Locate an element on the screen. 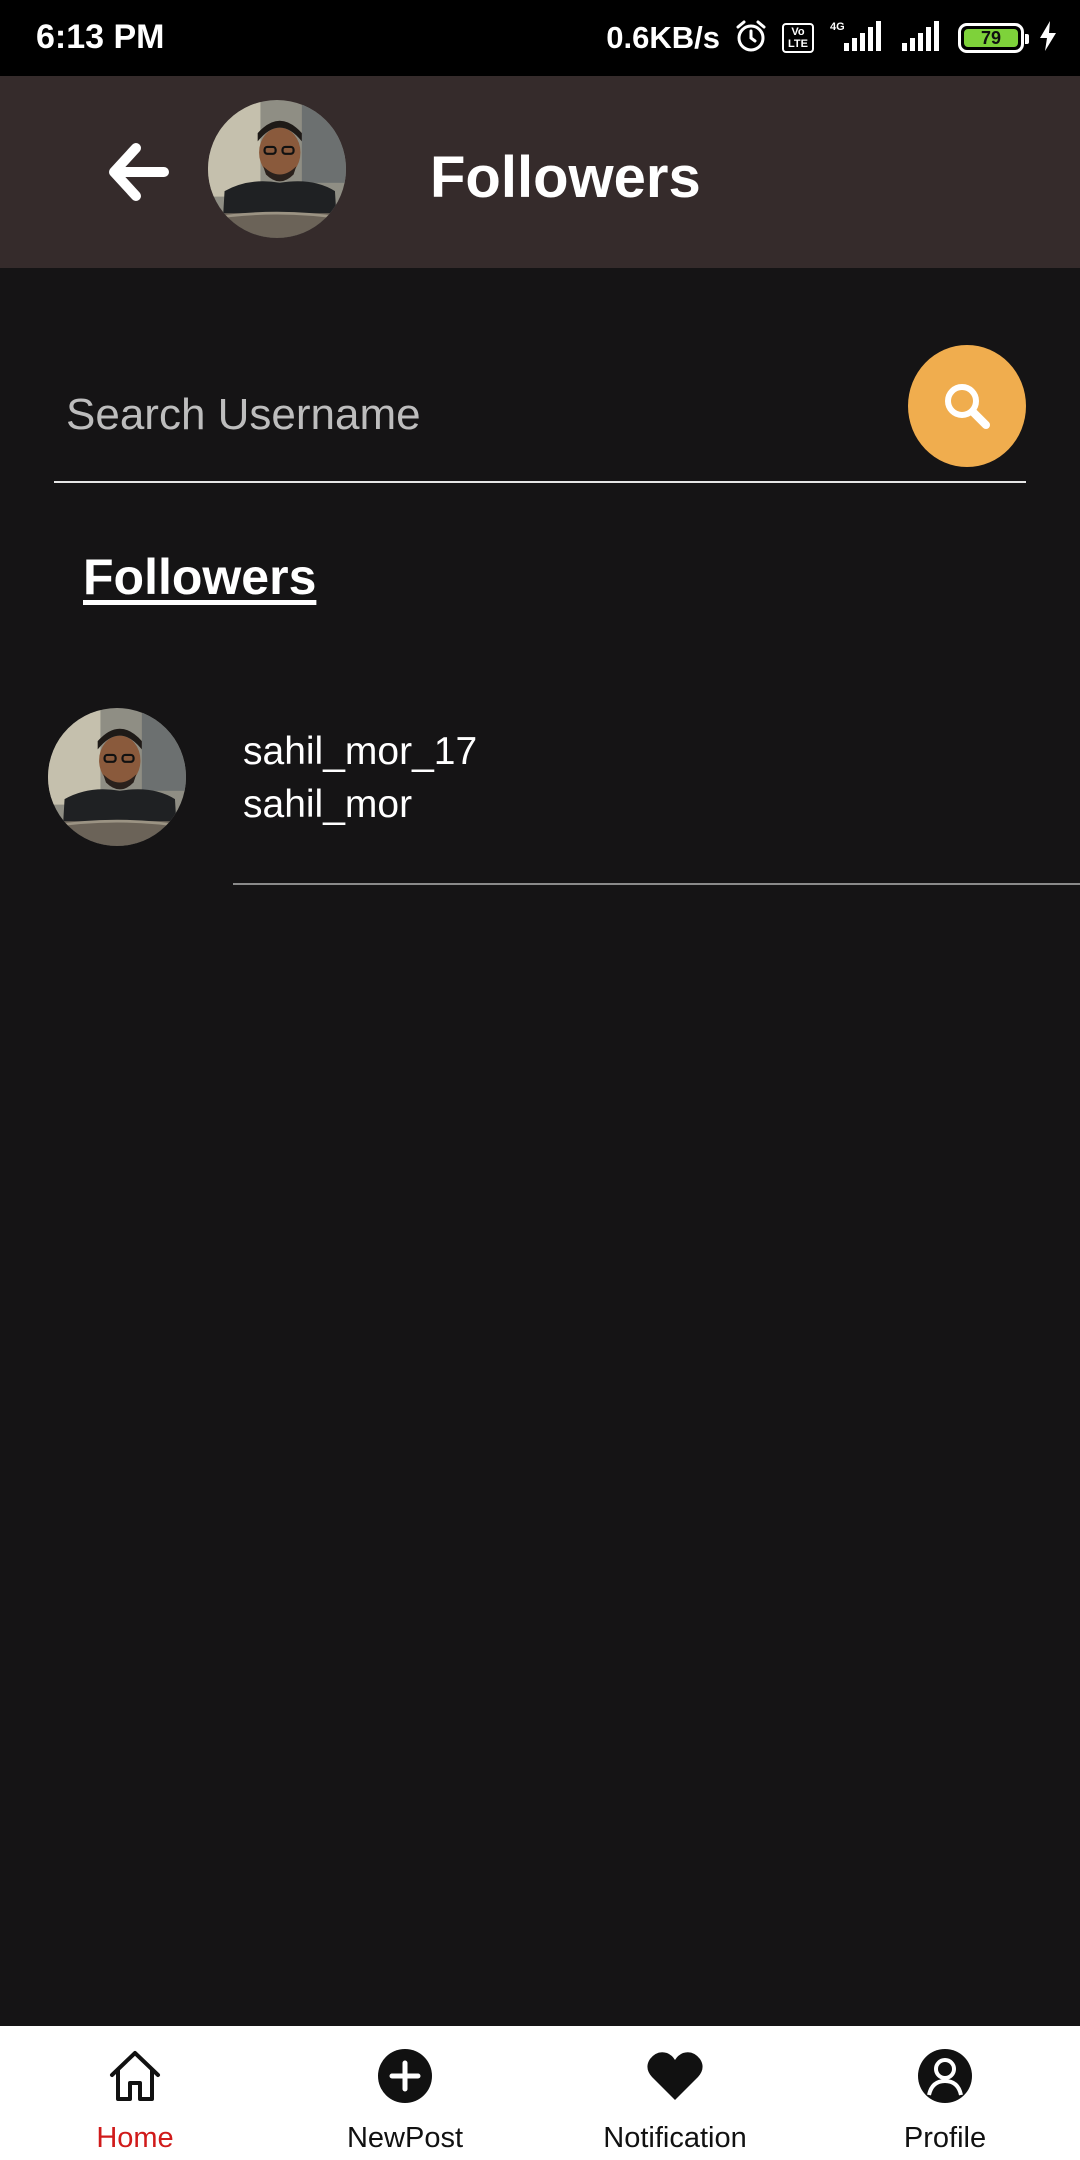 This screenshot has width=1080, height=2160. section-heading: Followers is located at coordinates (200, 577).